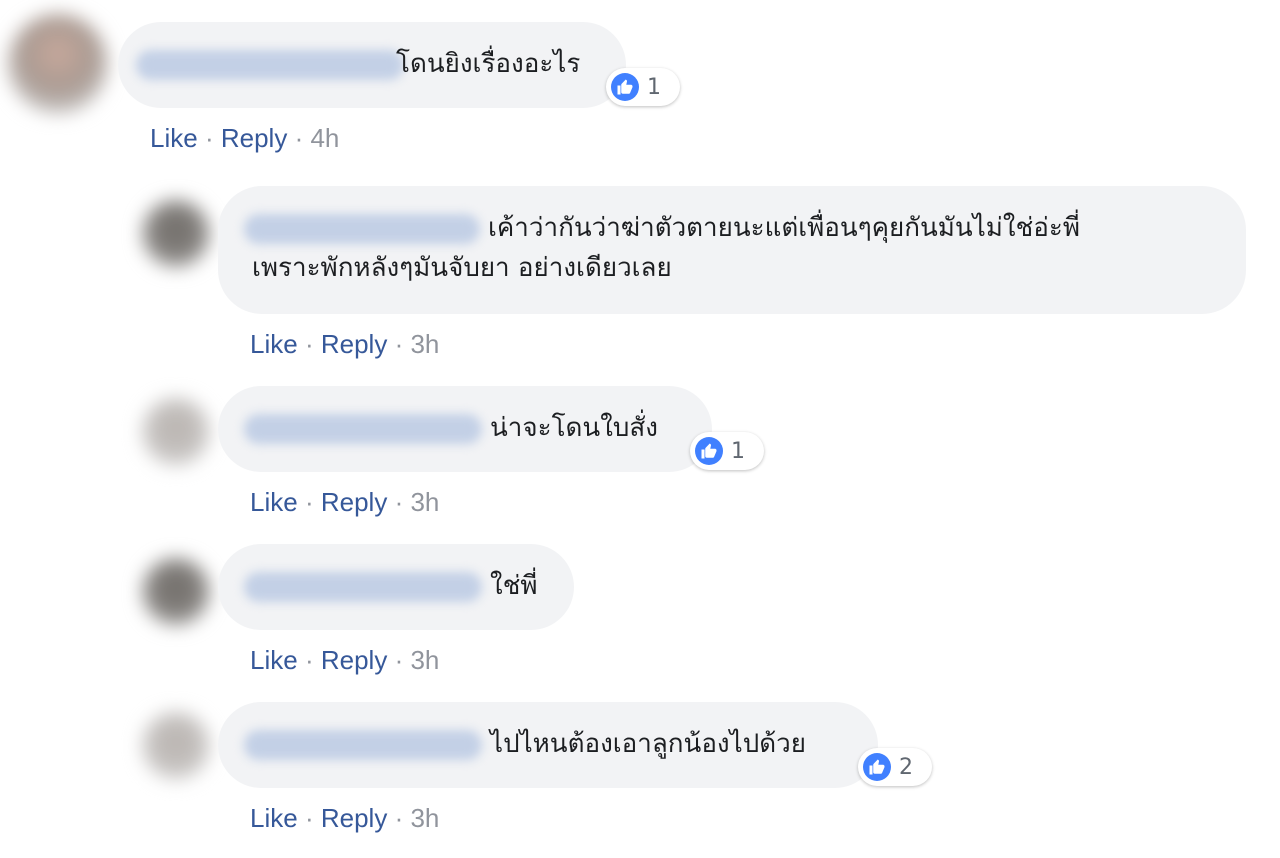 This screenshot has width=1280, height=858. I want to click on comment-text: น่าจะโดนใบสั่ง, so click(574, 428).